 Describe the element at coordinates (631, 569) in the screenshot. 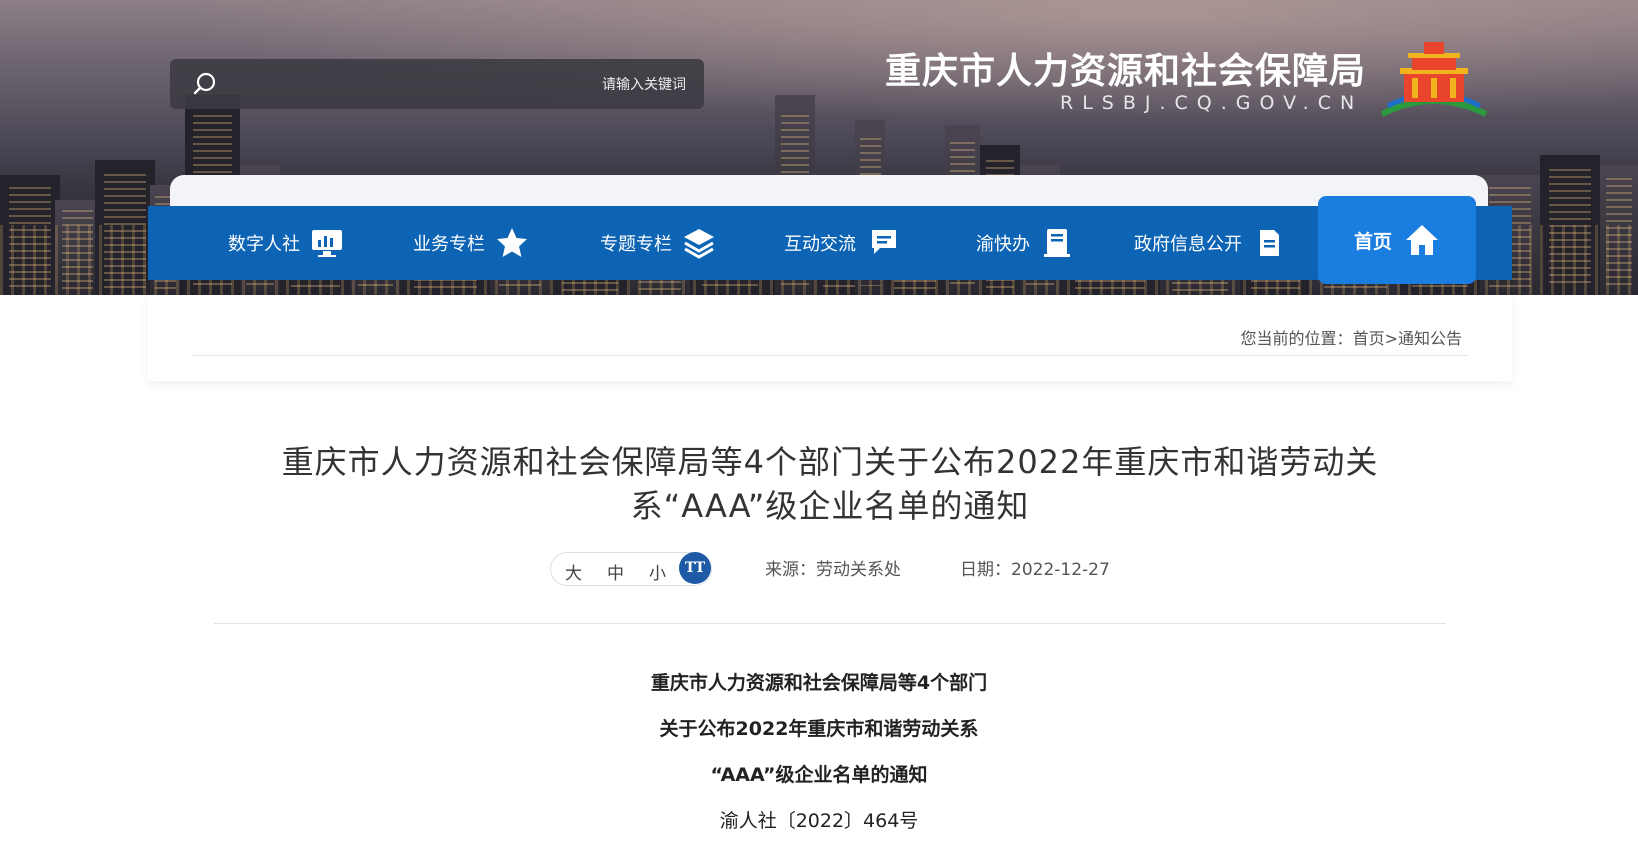

I see `font-size-switcher: 大 中 小 TT` at that location.